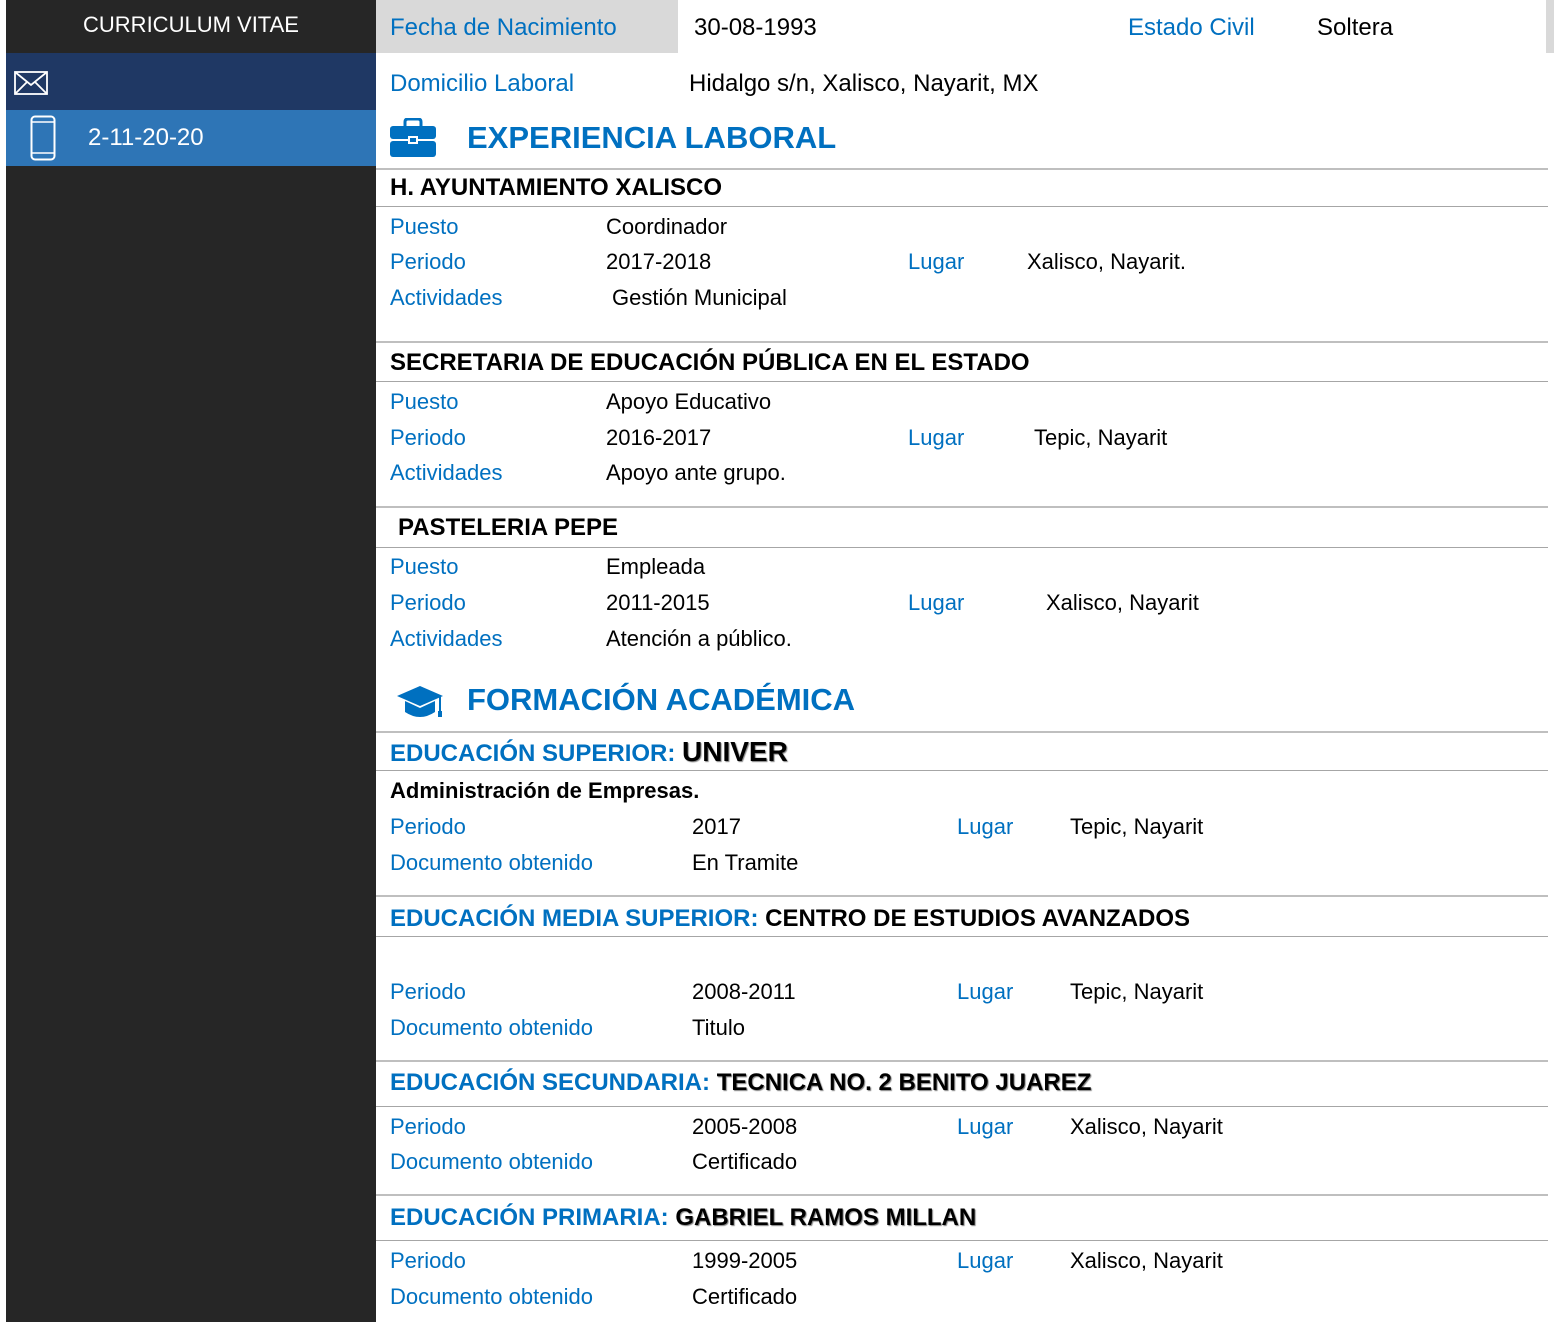 This screenshot has height=1322, width=1554. I want to click on education-school-name: UNIVER, so click(735, 751).